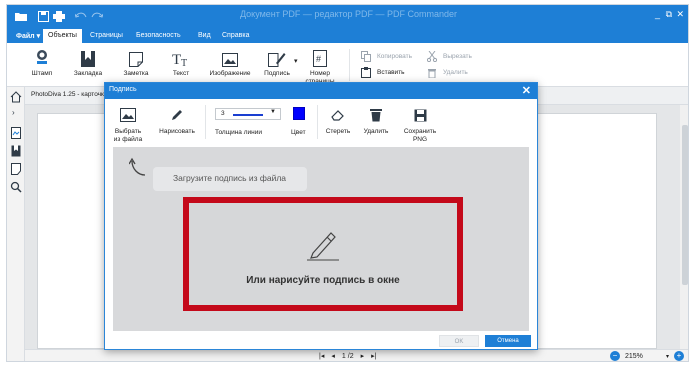  What do you see at coordinates (230, 57) in the screenshot?
I see `image-icon` at bounding box center [230, 57].